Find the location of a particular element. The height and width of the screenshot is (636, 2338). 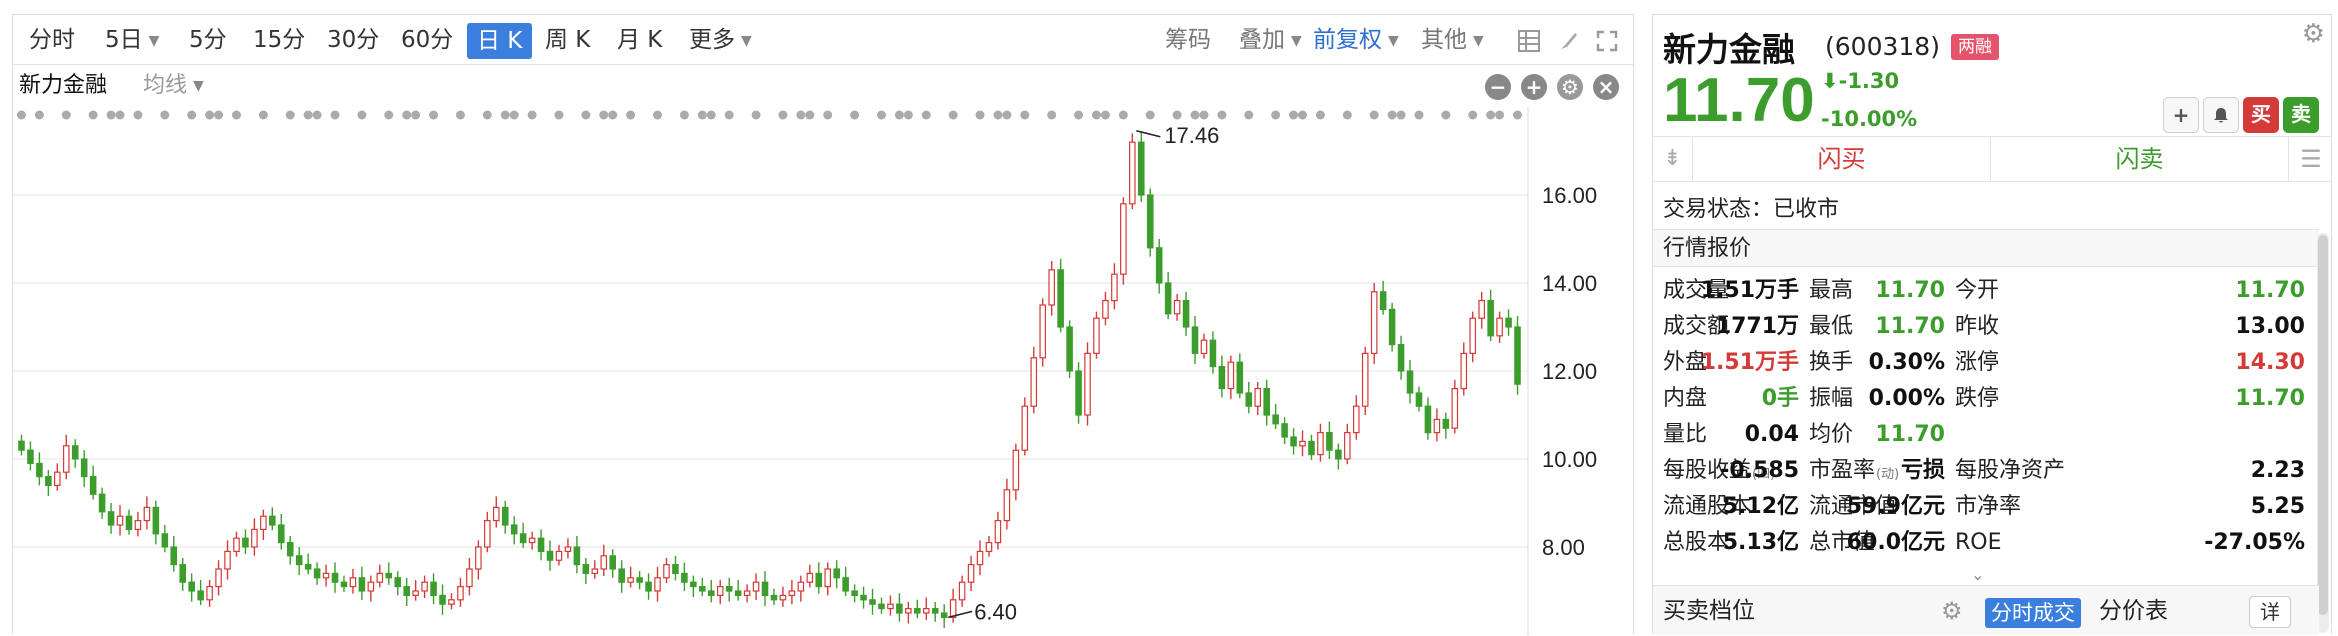

tab-ticks: 分时成交 is located at coordinates (2033, 613).